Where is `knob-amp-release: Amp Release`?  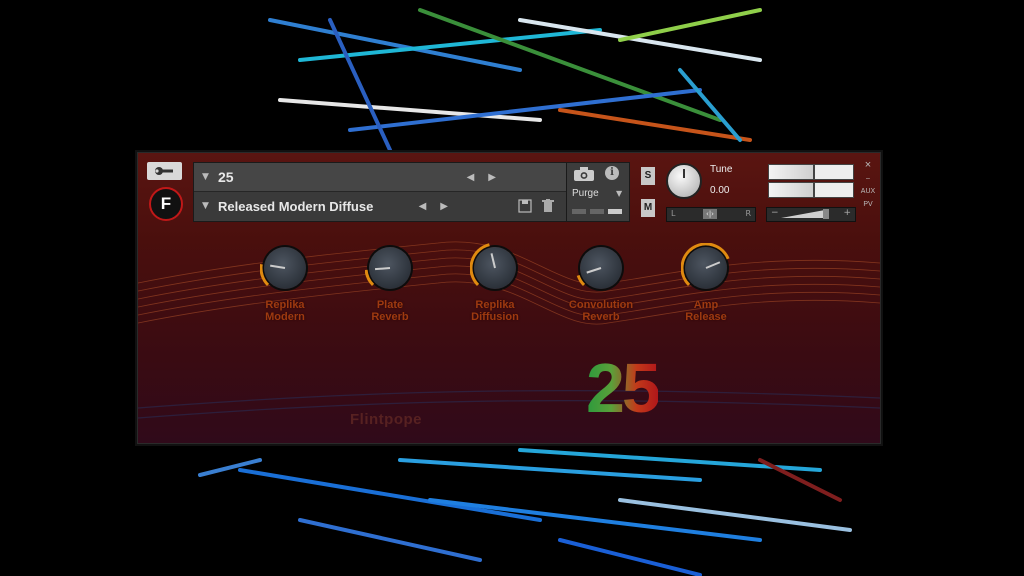
knob-amp-release: Amp Release is located at coordinates (706, 283).